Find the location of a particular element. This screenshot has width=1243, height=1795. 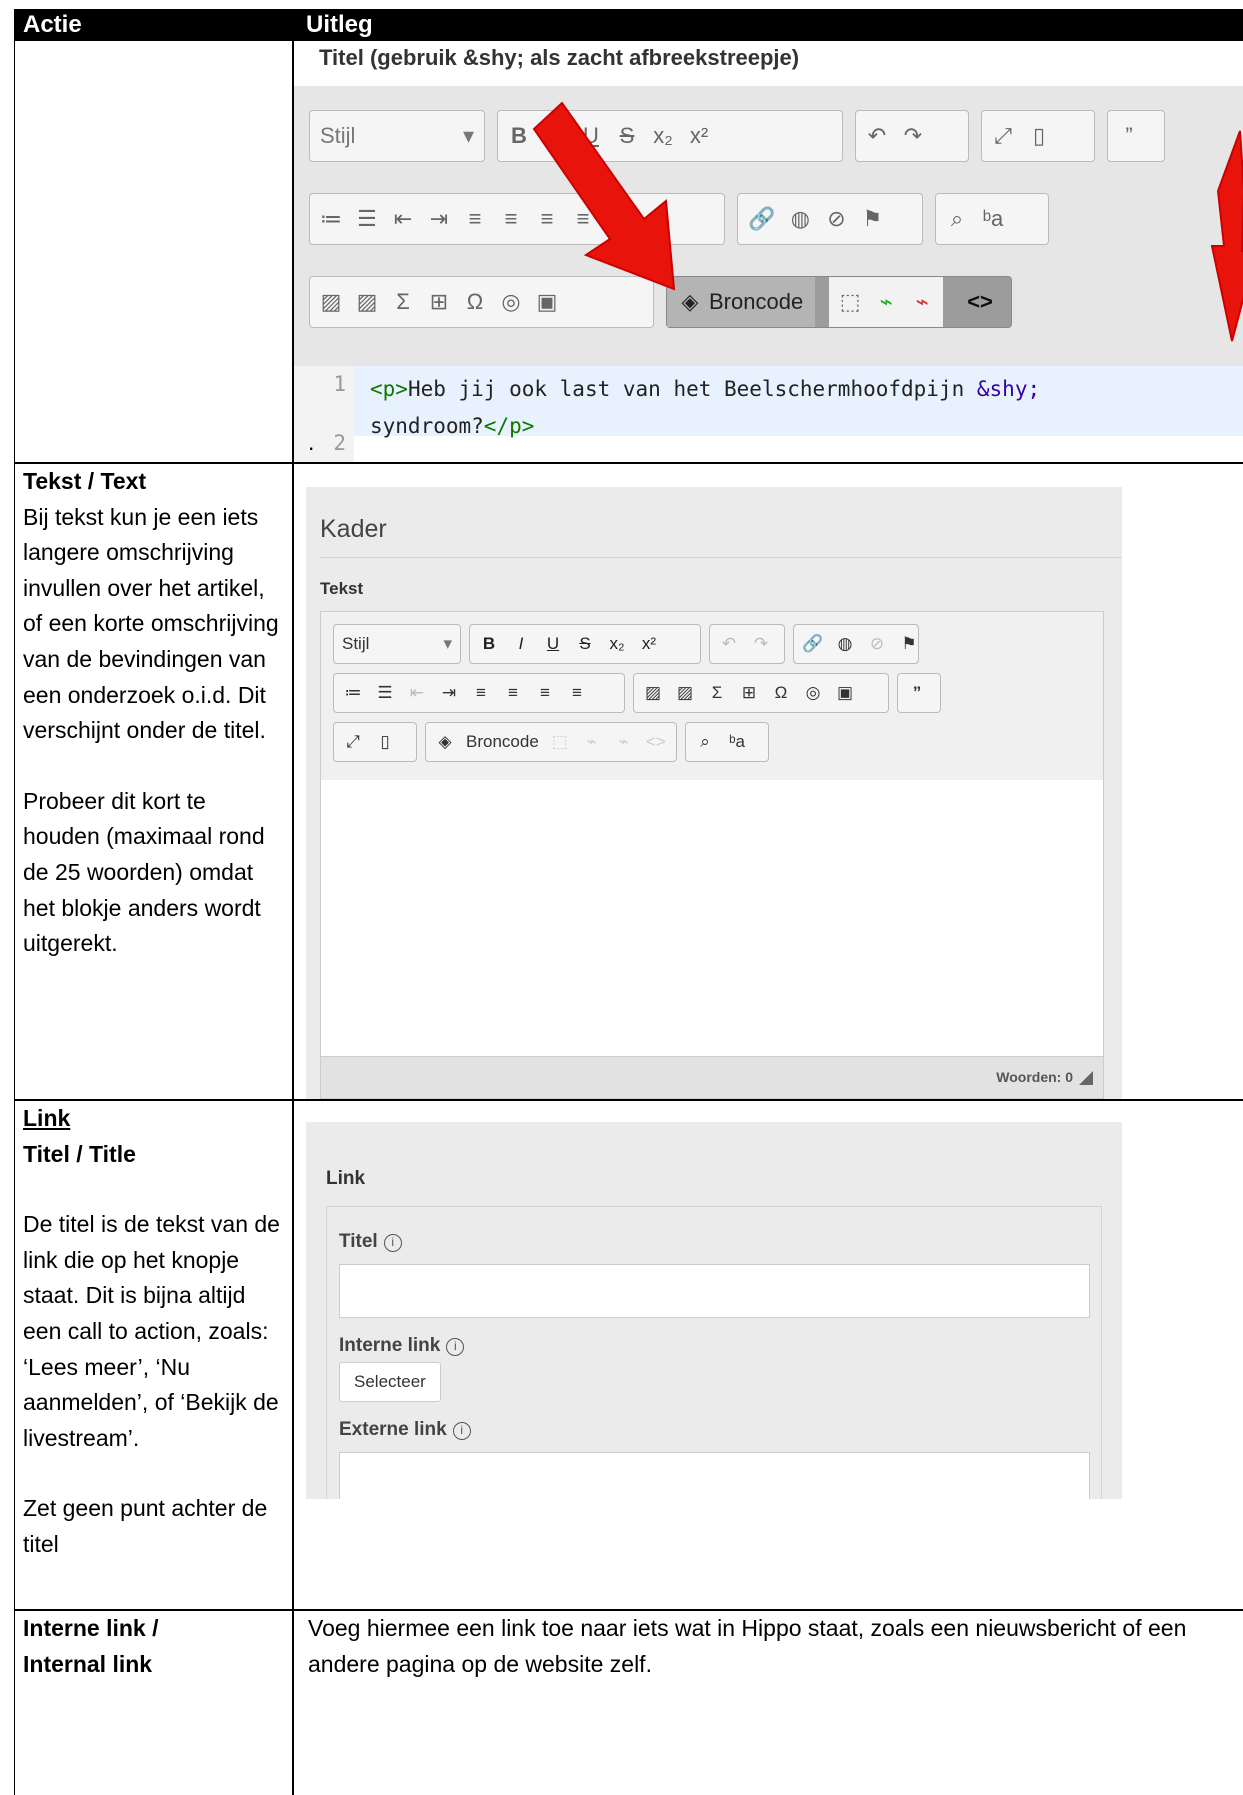

maximize-icon: ⤢ is located at coordinates (353, 742).